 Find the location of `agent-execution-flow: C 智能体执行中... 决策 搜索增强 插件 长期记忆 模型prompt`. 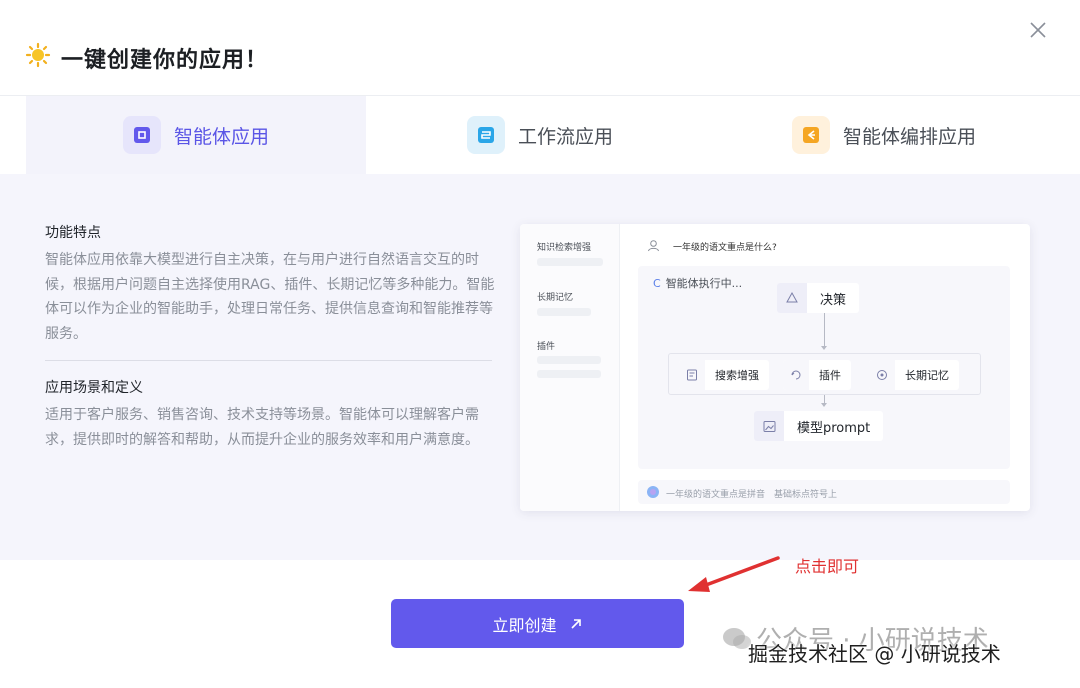

agent-execution-flow: C 智能体执行中... 决策 搜索增强 插件 长期记忆 模型prompt is located at coordinates (824, 367).